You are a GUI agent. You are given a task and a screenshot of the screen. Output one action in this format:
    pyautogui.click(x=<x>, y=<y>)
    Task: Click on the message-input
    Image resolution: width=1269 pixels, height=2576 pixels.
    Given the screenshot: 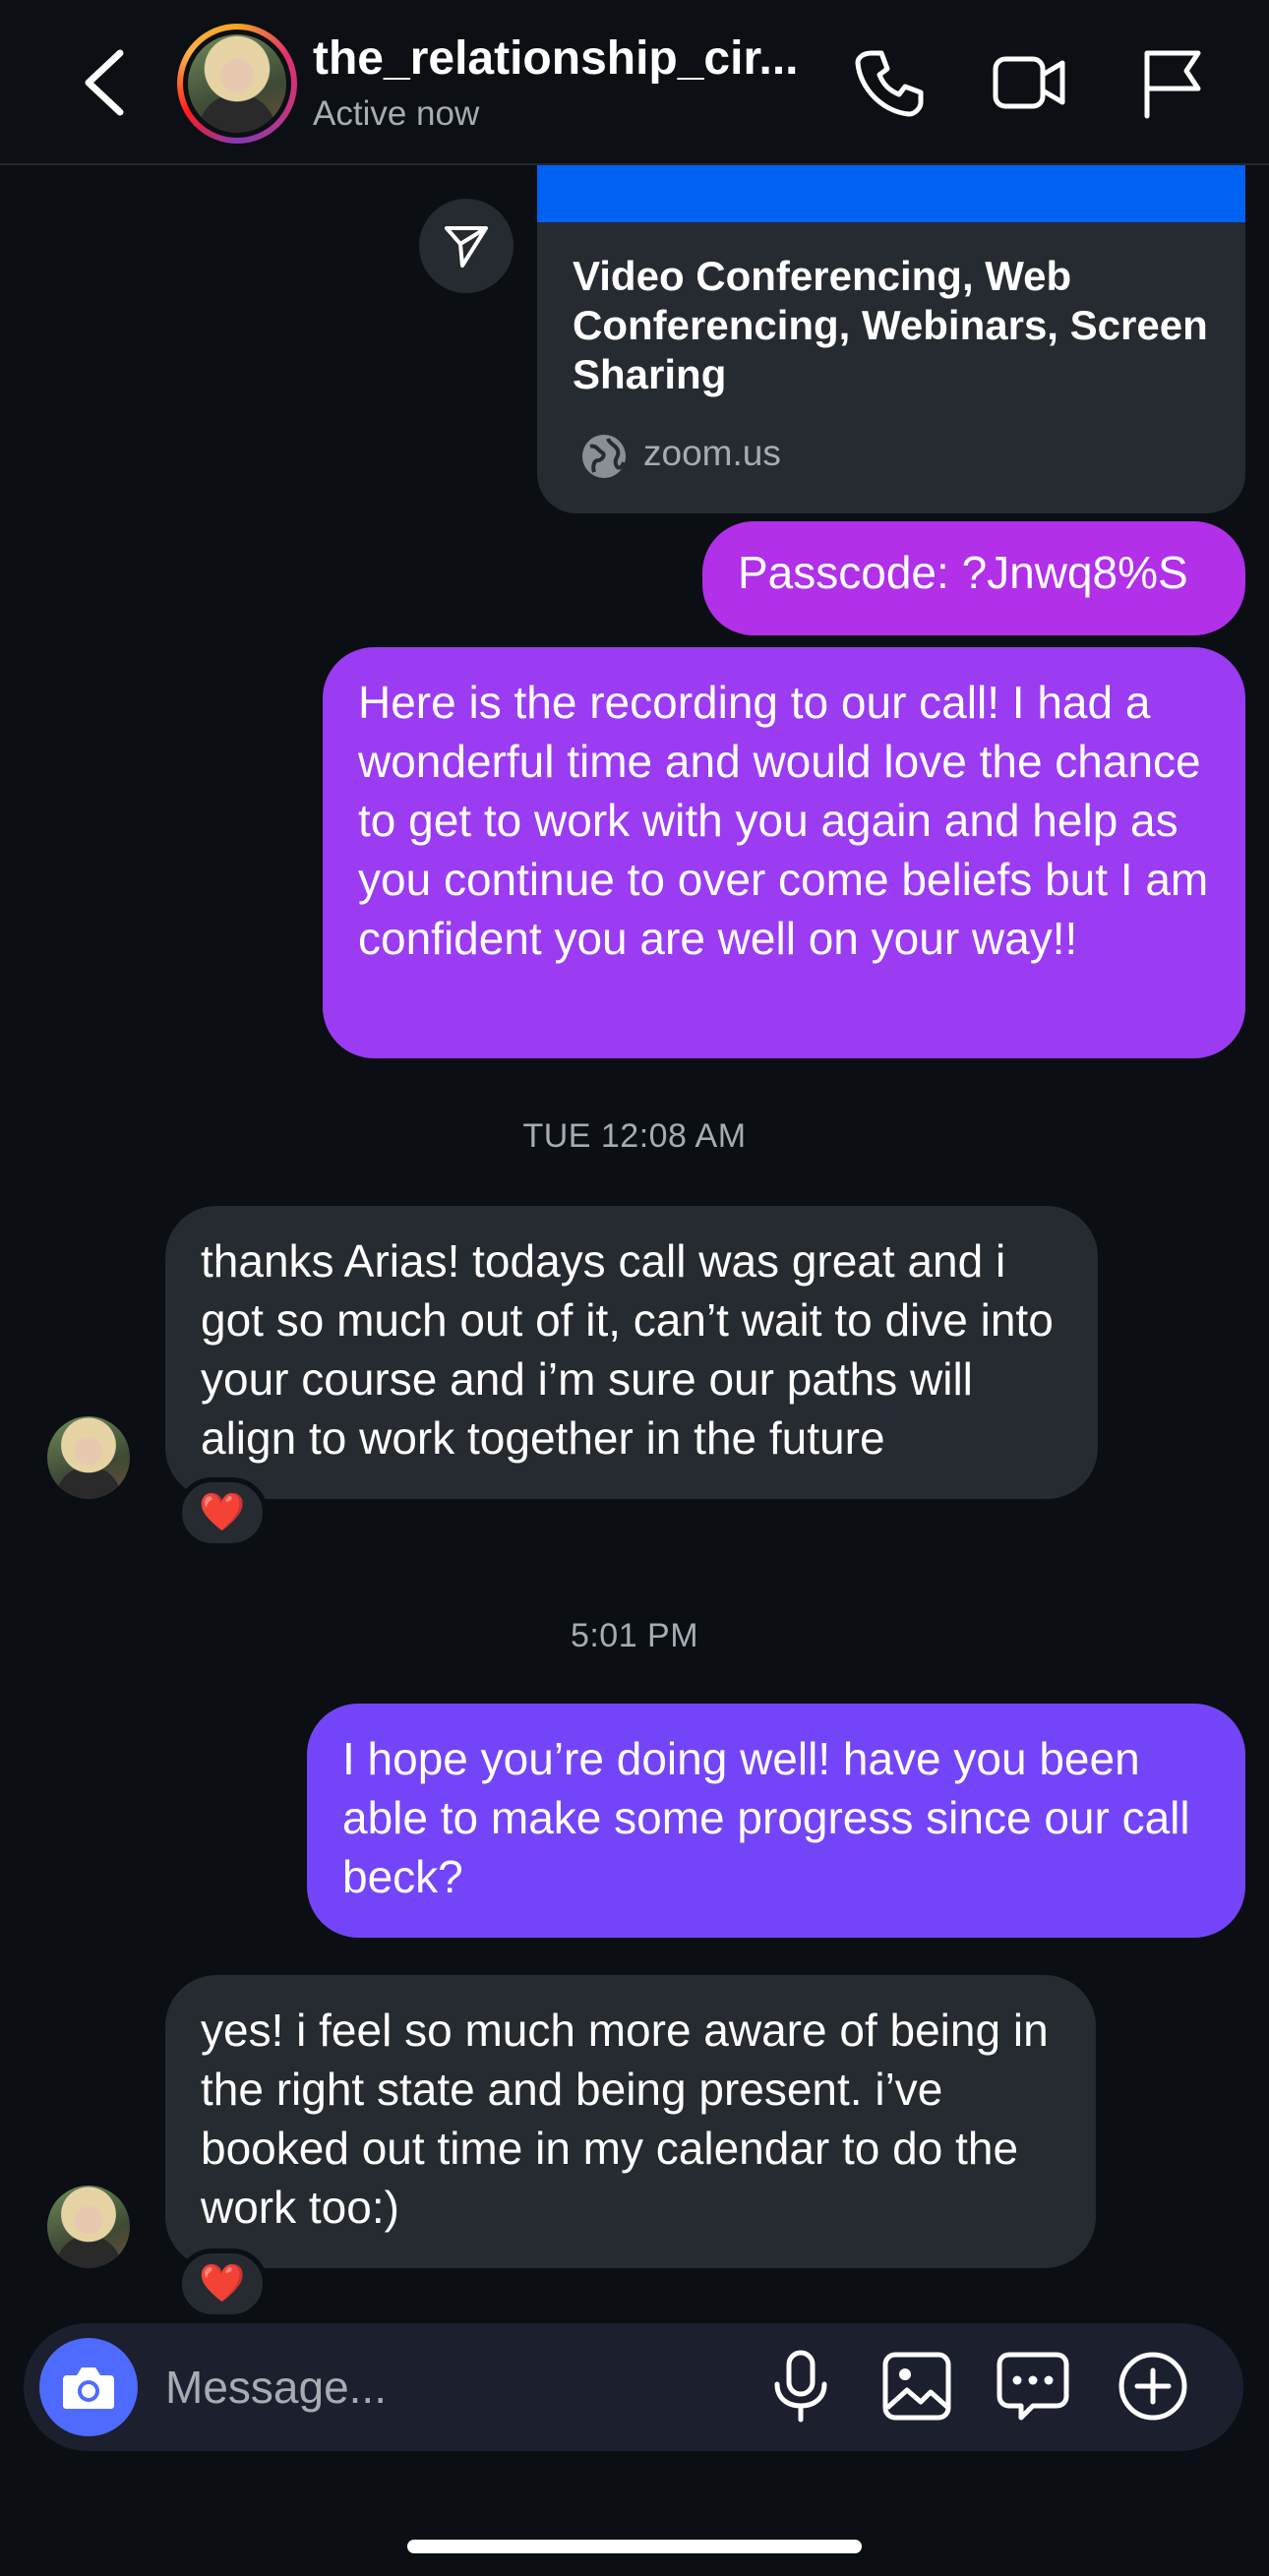 What is the action you would take?
    pyautogui.click(x=401, y=2387)
    